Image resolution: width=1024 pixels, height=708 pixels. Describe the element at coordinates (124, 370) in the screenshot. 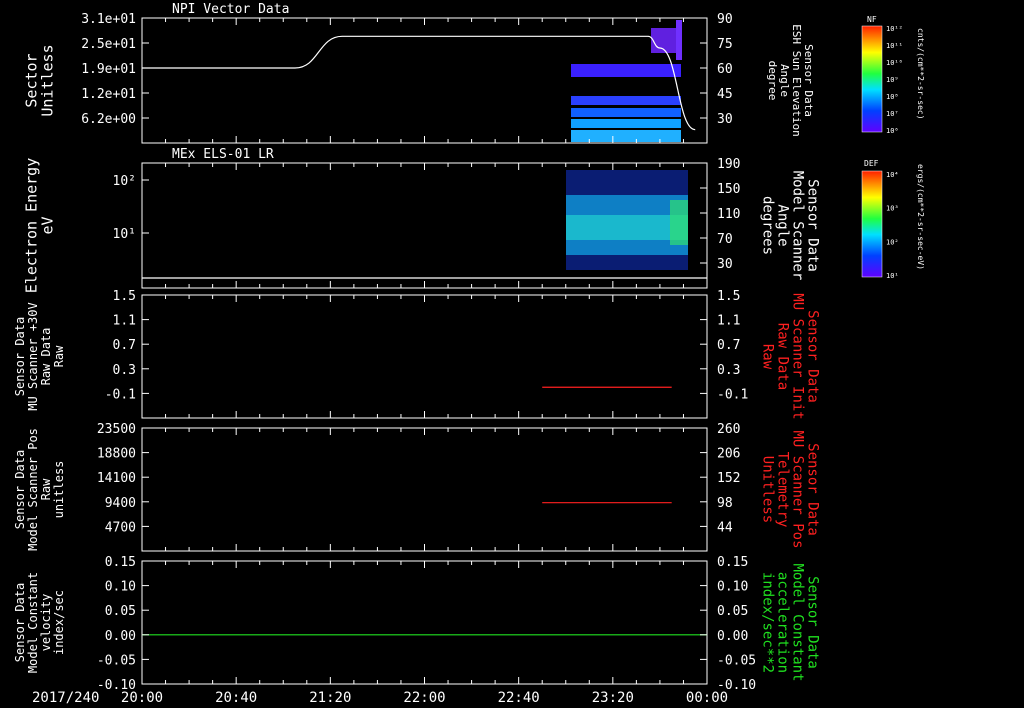

I see `y-tick-label-left: 0.3` at that location.